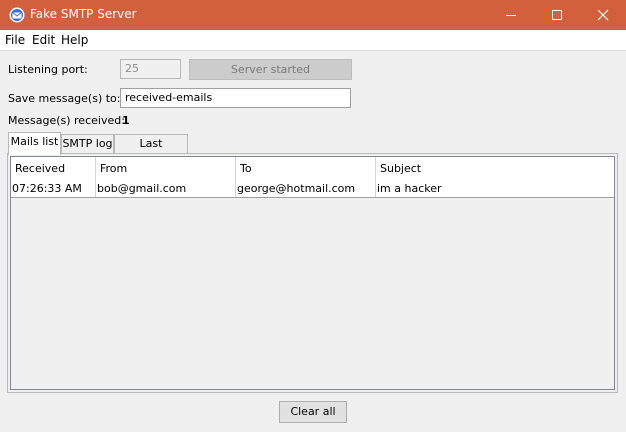 This screenshot has width=626, height=432. What do you see at coordinates (43, 40) in the screenshot?
I see `menu-edit: Edit` at bounding box center [43, 40].